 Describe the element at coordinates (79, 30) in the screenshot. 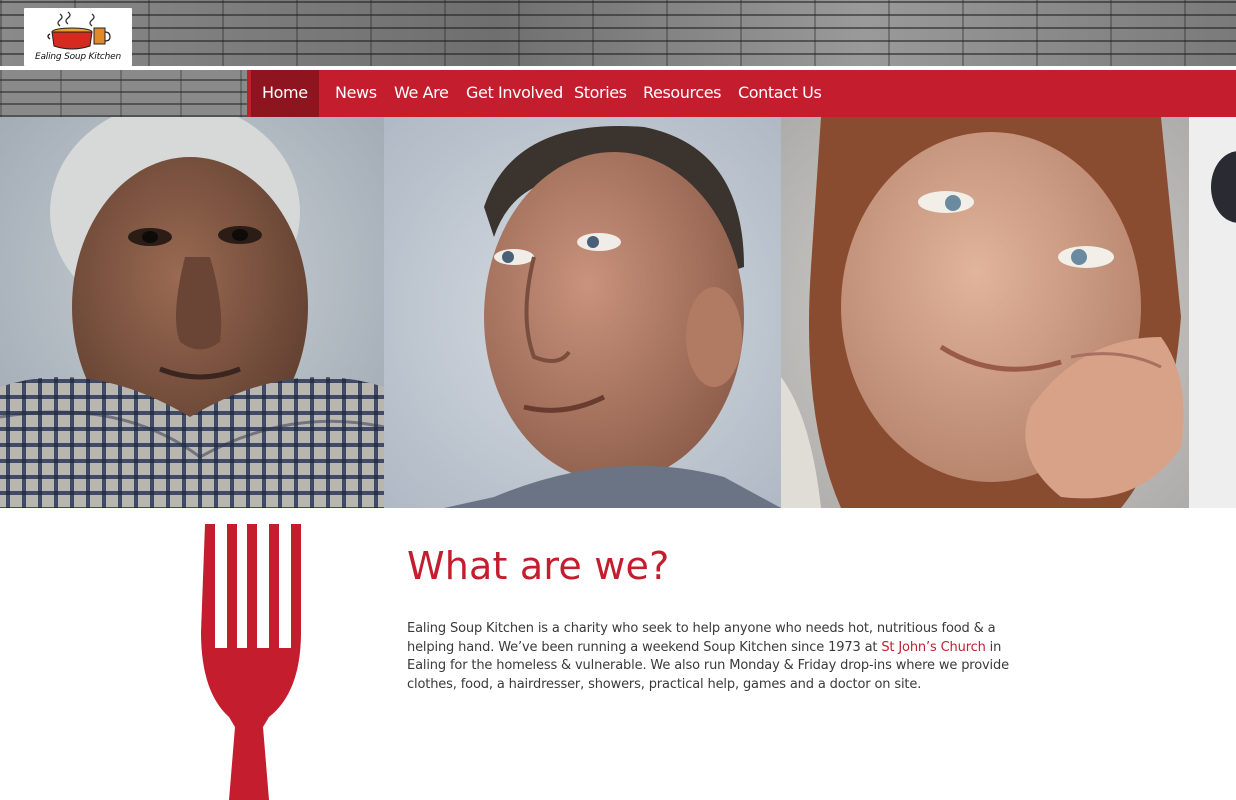

I see `soup-pot-icon` at that location.